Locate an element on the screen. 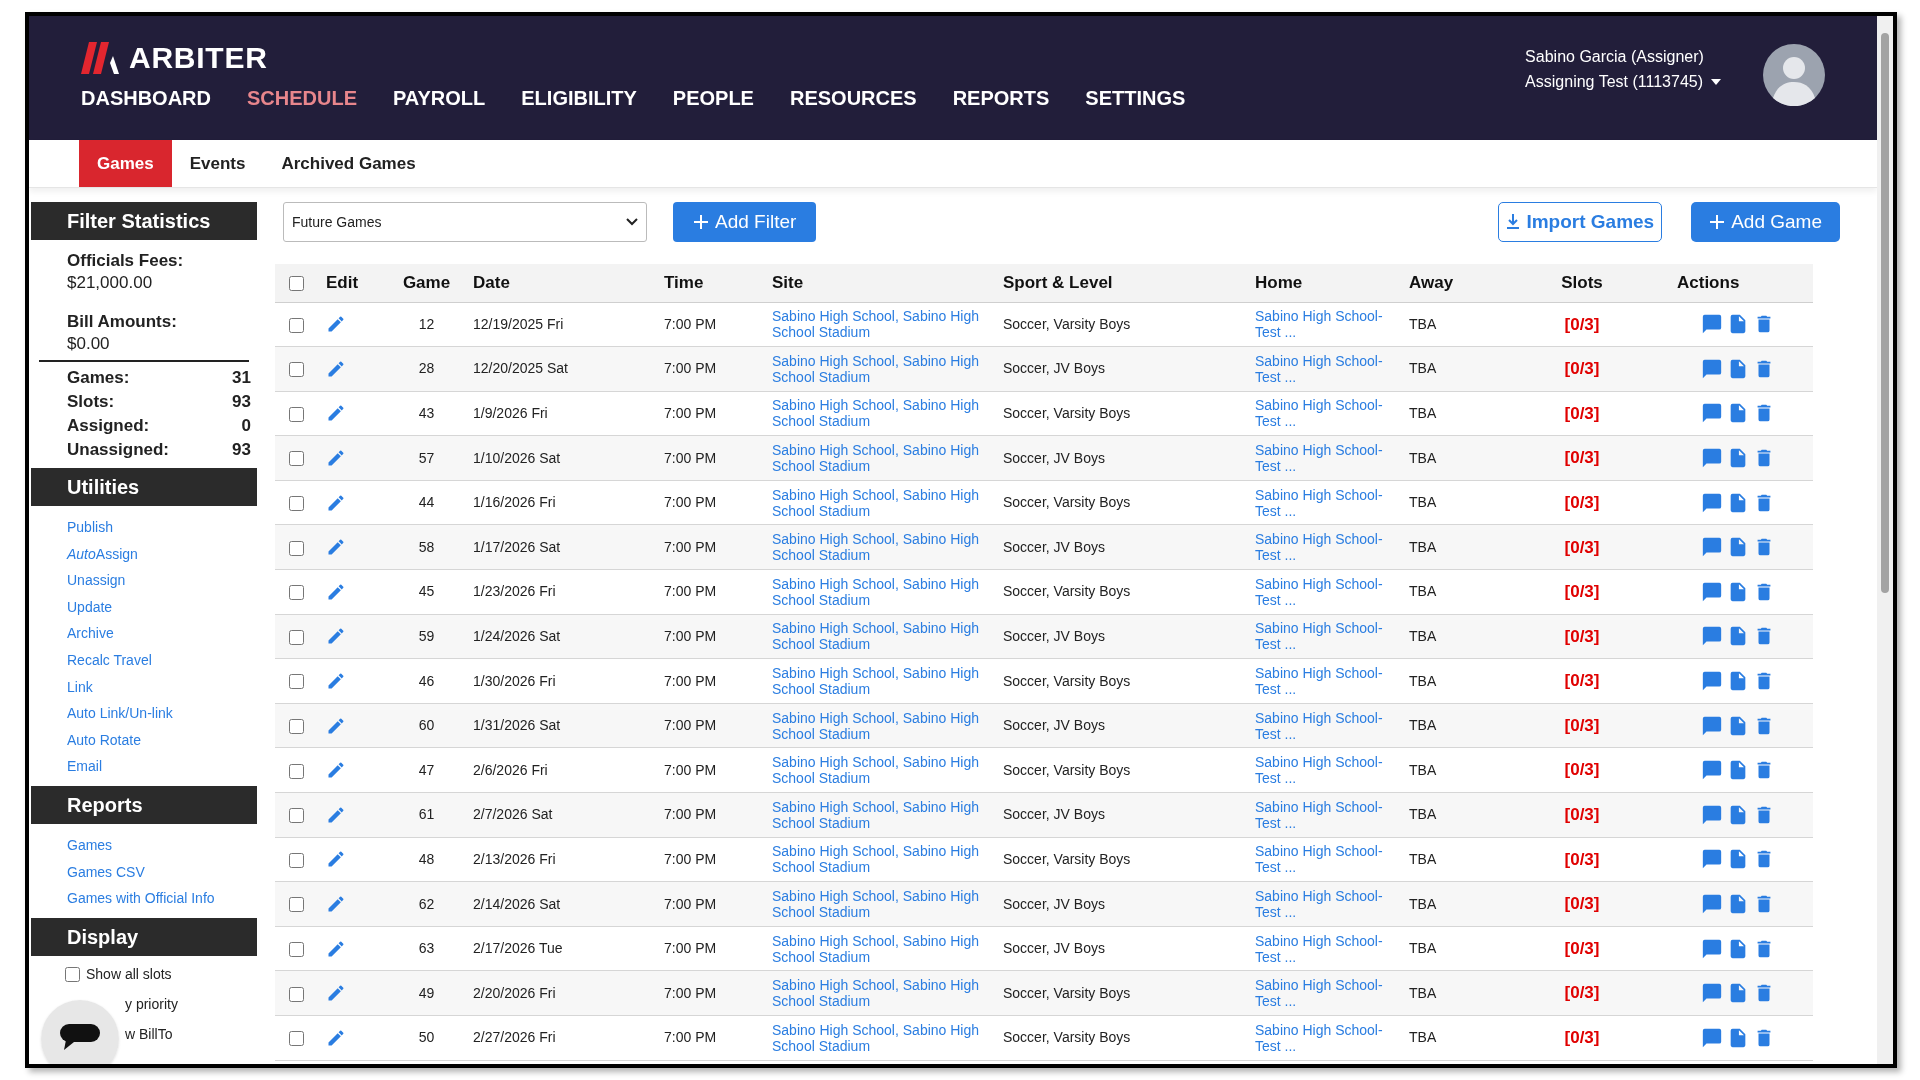 Image resolution: width=1920 pixels, height=1080 pixels. sidebar-link: Unassign is located at coordinates (96, 580).